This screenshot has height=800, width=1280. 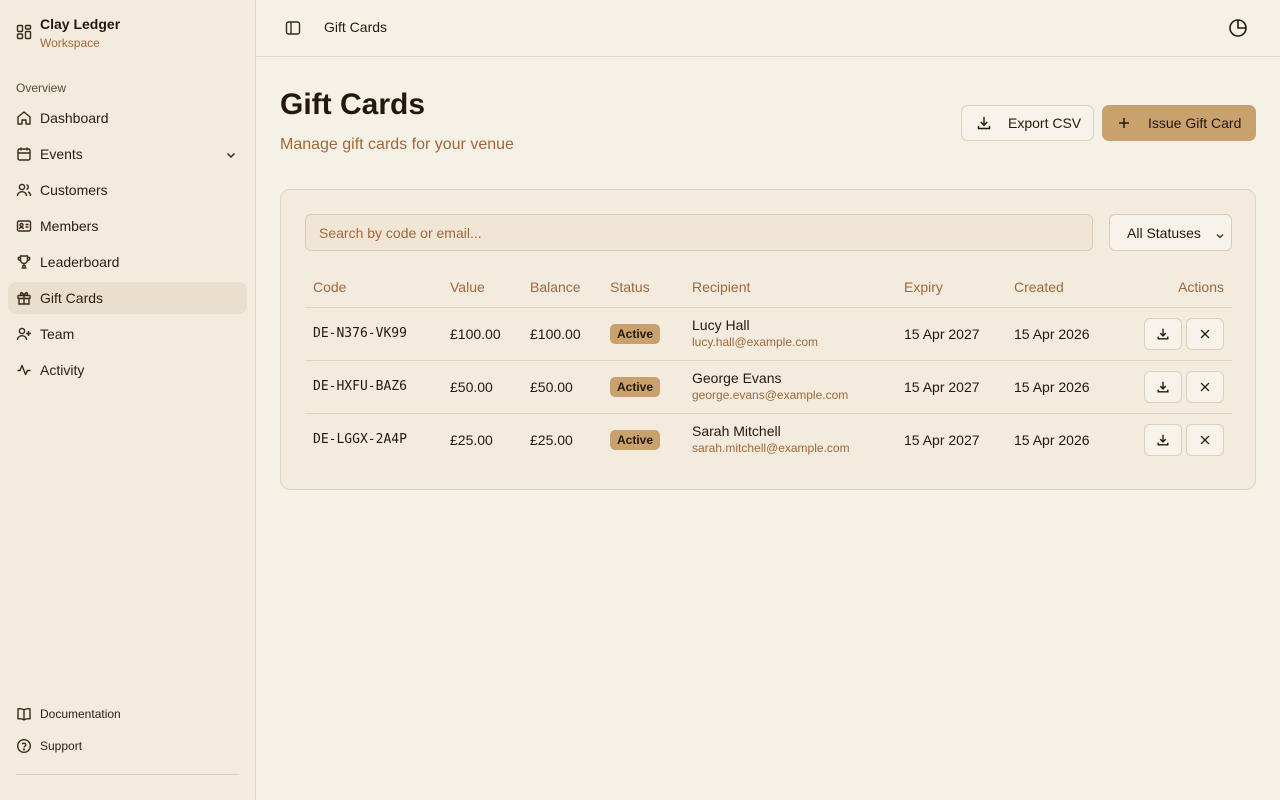 What do you see at coordinates (61, 154) in the screenshot?
I see `sidebar-item-label: Events` at bounding box center [61, 154].